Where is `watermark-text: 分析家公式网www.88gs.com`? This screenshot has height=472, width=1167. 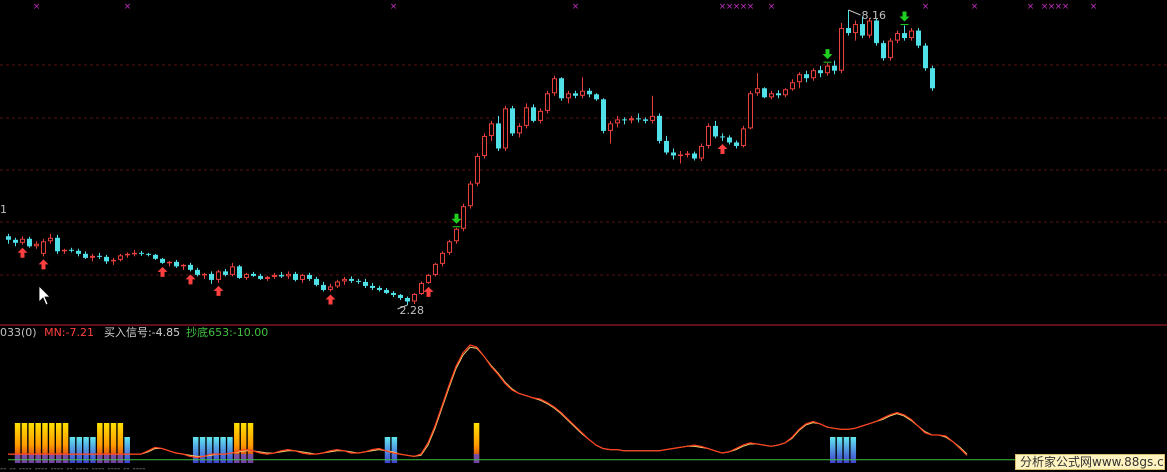 watermark-text: 分析家公式网www.88gs.com is located at coordinates (1092, 462).